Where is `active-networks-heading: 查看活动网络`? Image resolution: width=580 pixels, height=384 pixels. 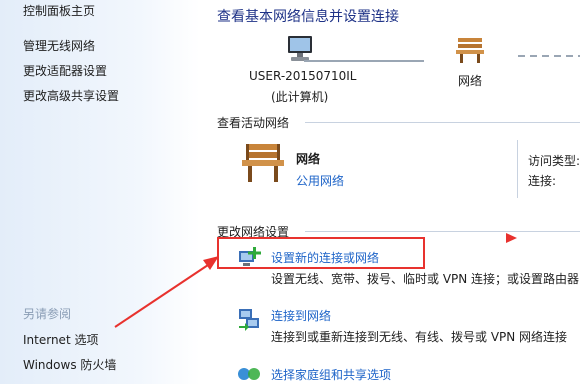 active-networks-heading: 查看活动网络 is located at coordinates (253, 123).